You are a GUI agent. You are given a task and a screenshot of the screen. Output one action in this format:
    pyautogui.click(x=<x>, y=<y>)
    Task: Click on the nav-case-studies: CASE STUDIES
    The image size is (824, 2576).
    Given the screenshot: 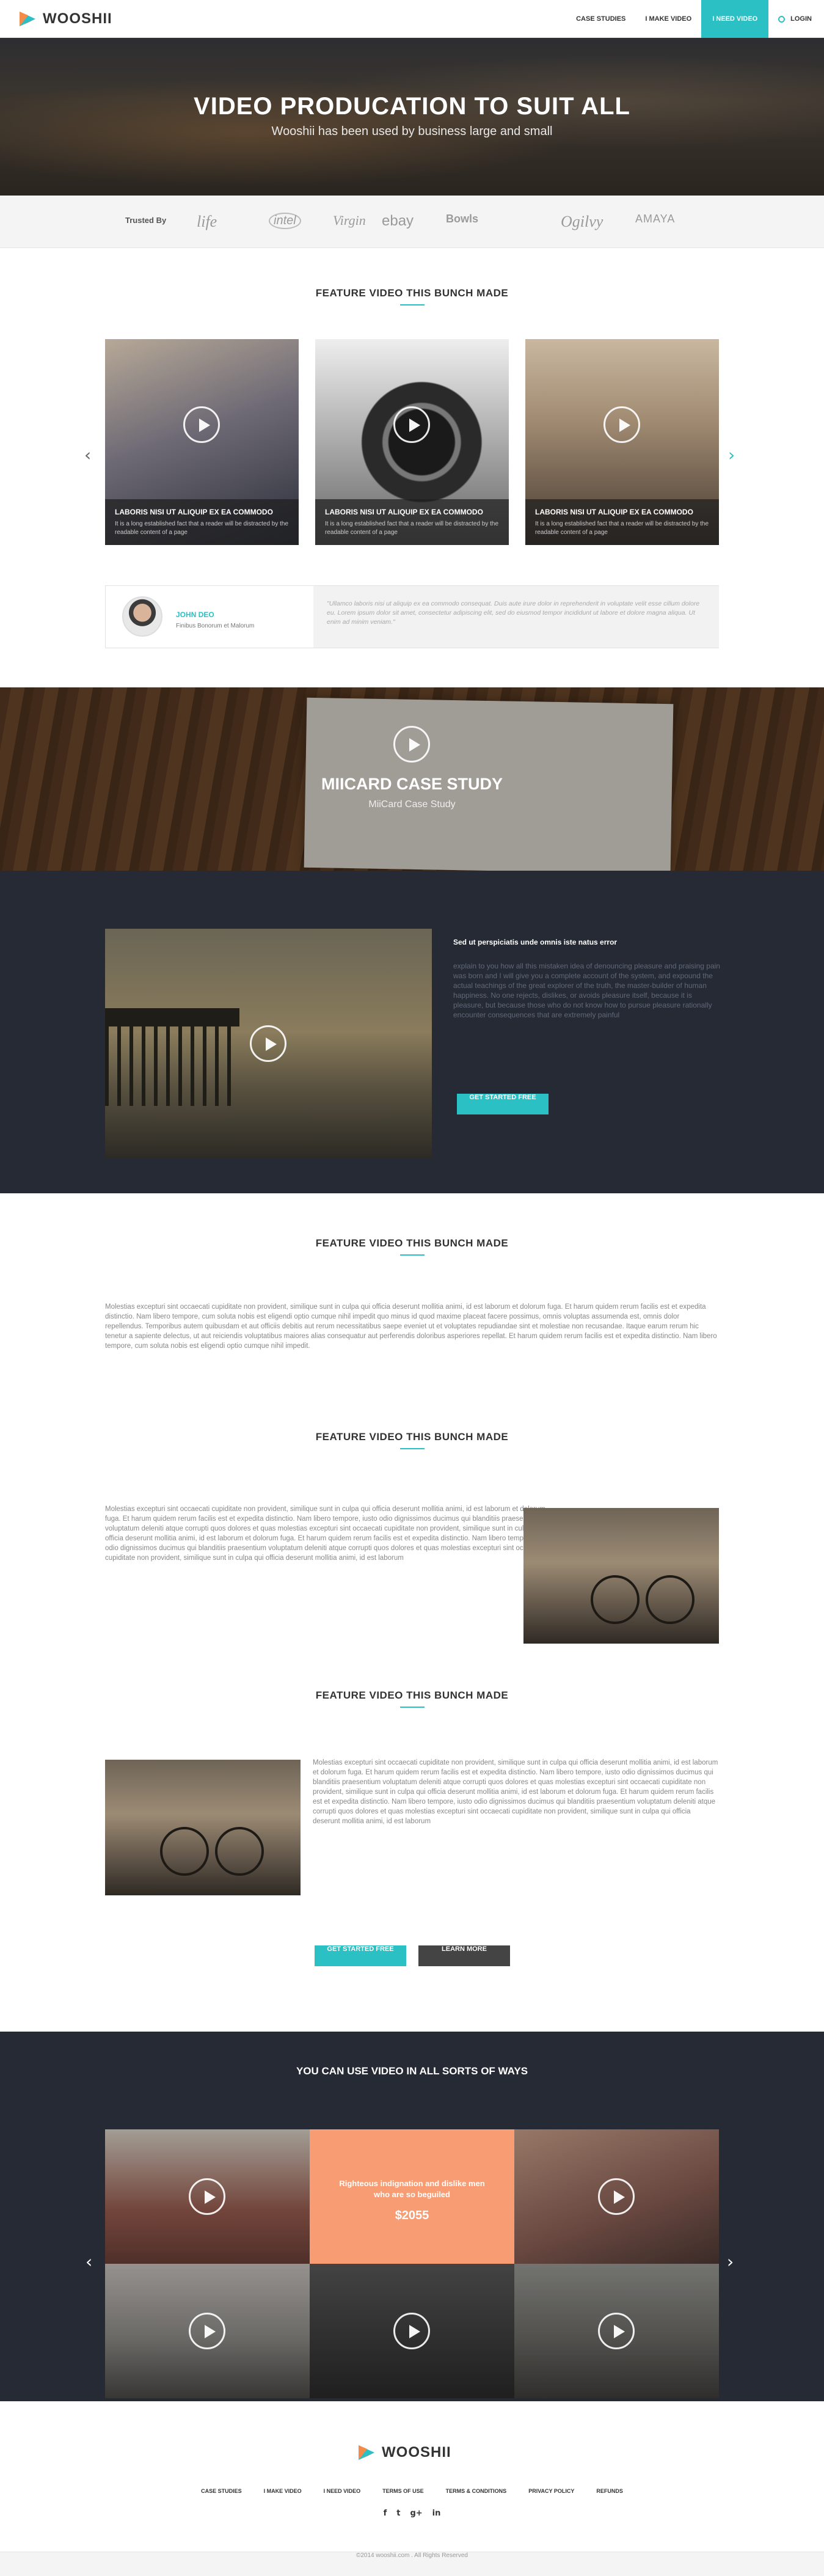 What is the action you would take?
    pyautogui.click(x=600, y=19)
    